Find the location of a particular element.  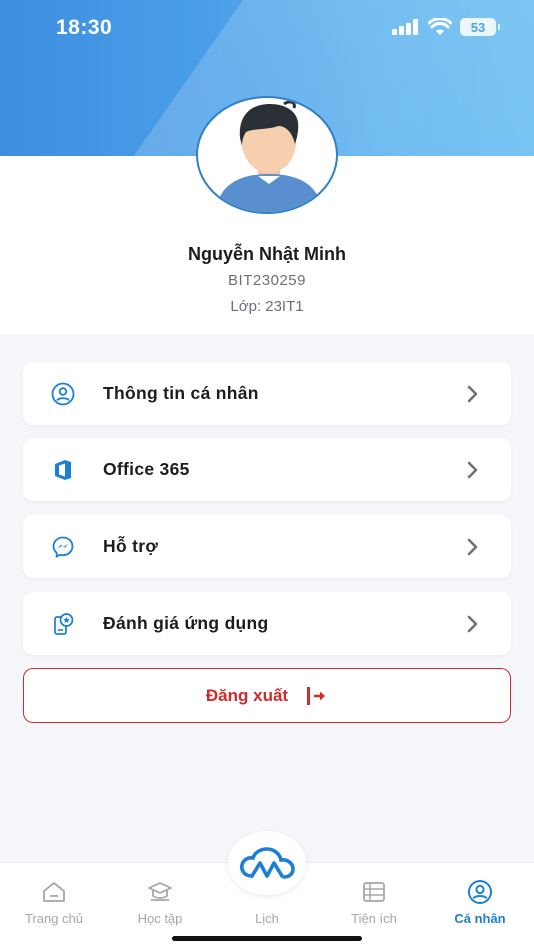

menu-item-personal-info: Thông tin cá nhân is located at coordinates (267, 393).